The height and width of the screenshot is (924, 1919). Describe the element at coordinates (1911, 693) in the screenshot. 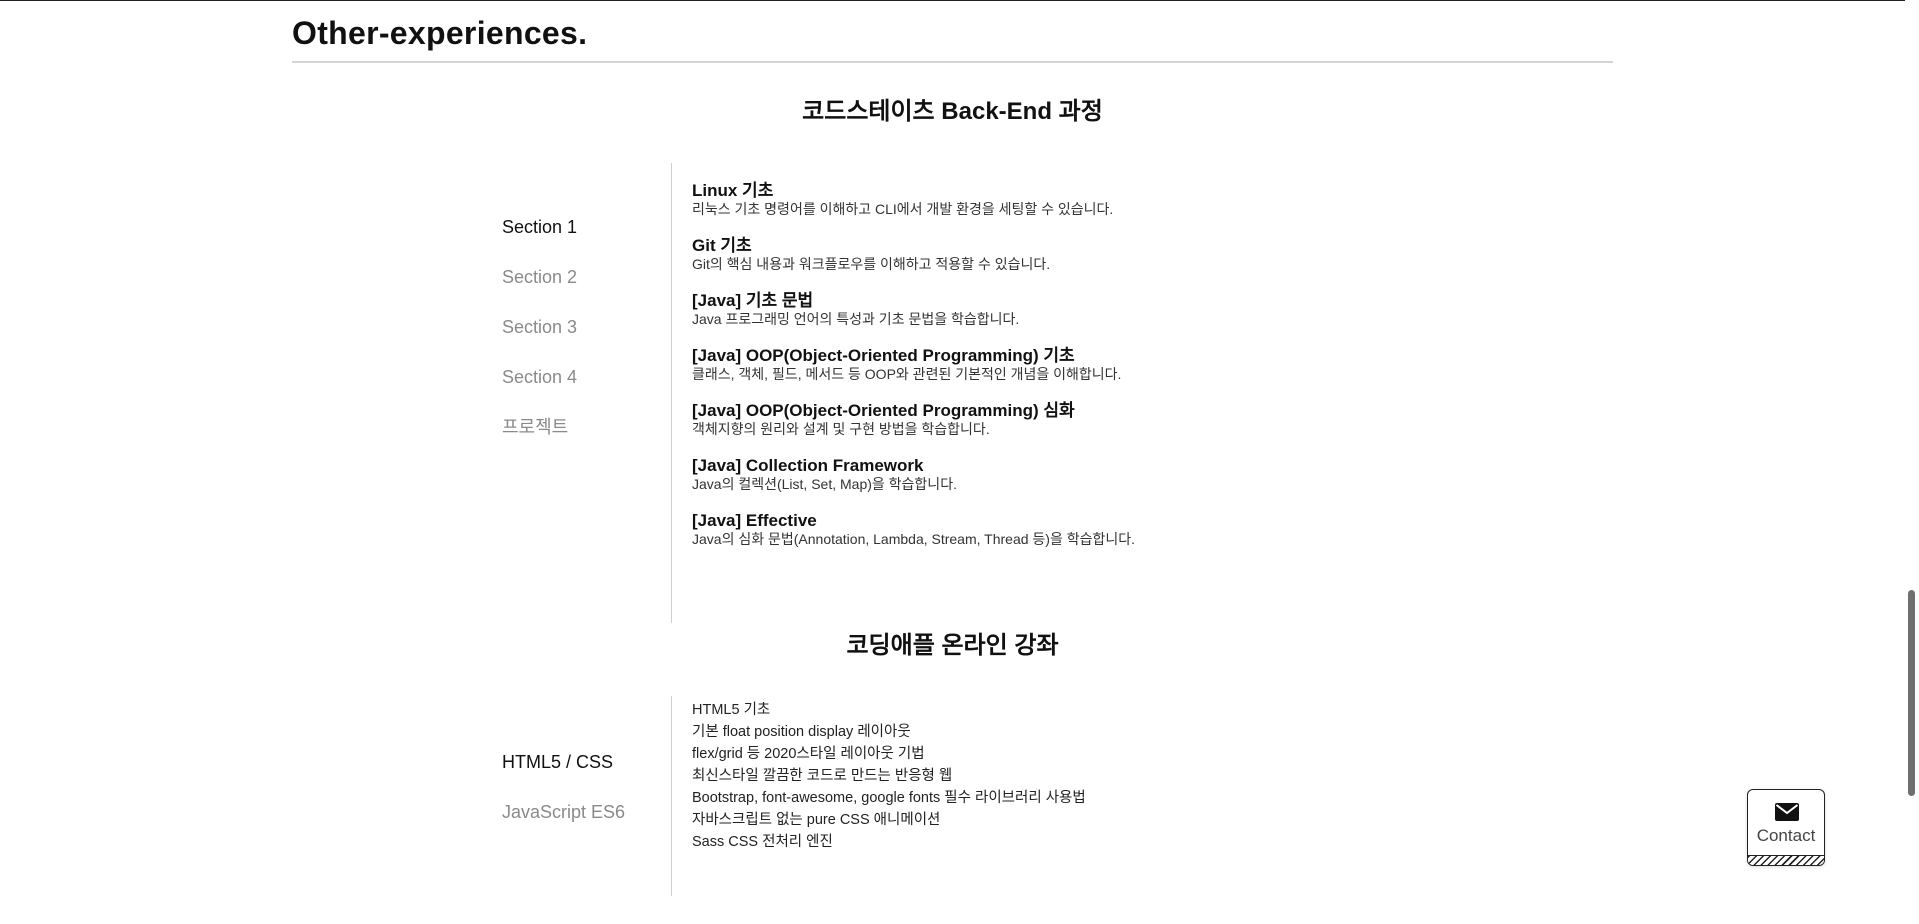

I see `scrollbar-thumb` at that location.